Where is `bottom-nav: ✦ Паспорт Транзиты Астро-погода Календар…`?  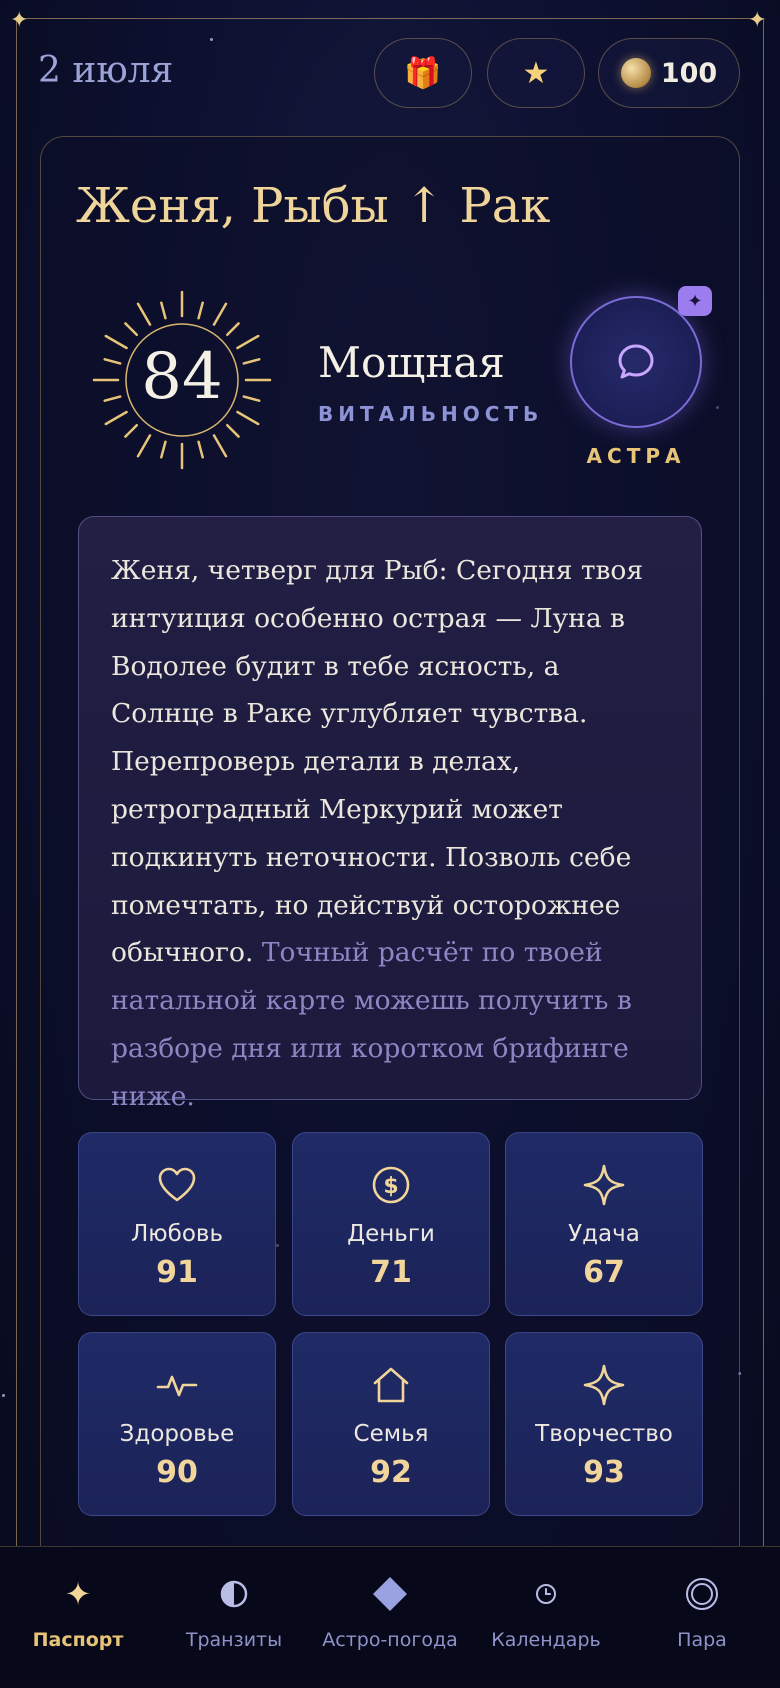 bottom-nav: ✦ Паспорт Транзиты Астро-погода Календар… is located at coordinates (390, 1617).